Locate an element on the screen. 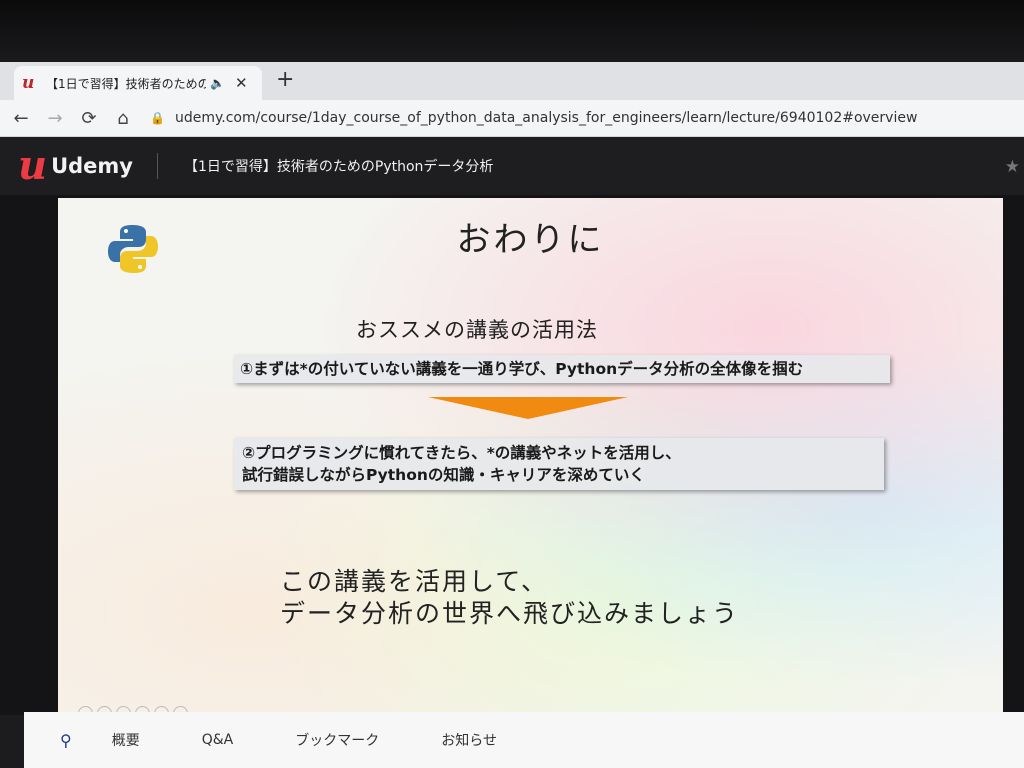 The height and width of the screenshot is (768, 1024). closing-message: この講義を活用して、 データ分析の世界へ飛び込みましょう is located at coordinates (509, 598).